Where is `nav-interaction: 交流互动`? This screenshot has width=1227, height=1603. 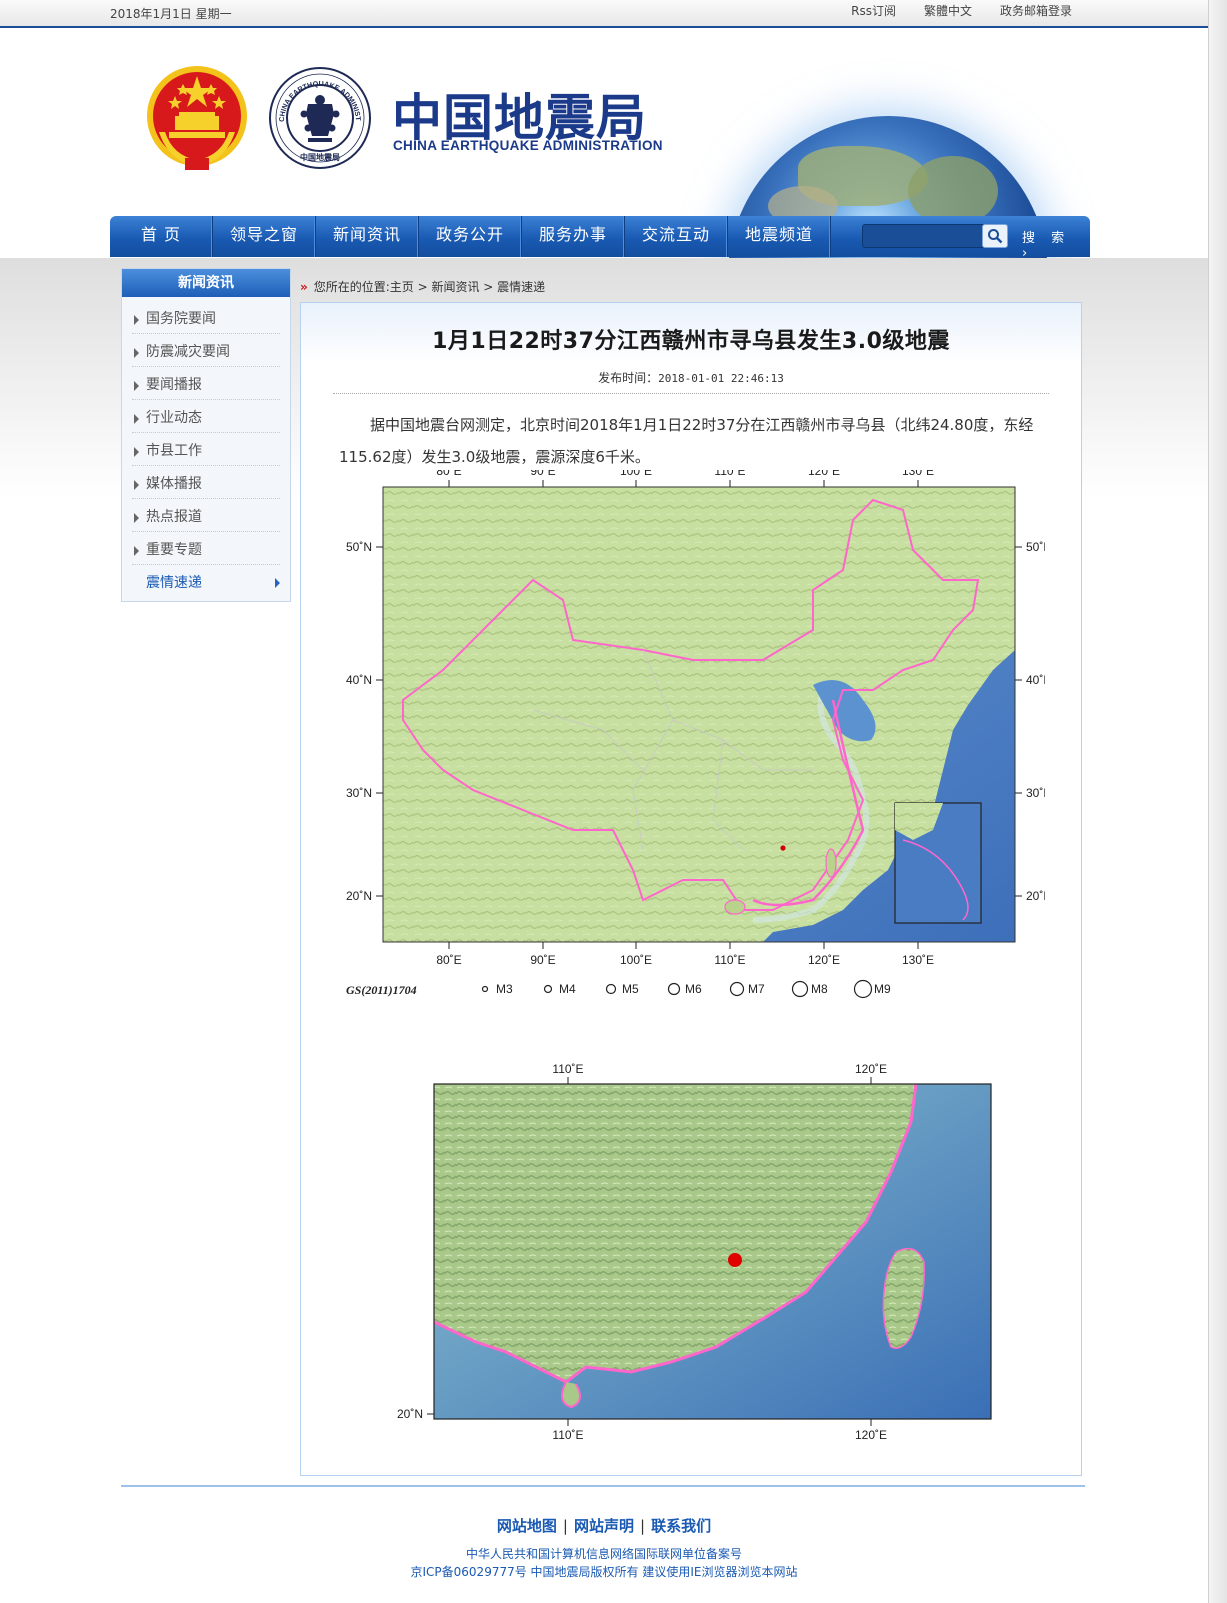 nav-interaction: 交流互动 is located at coordinates (676, 236).